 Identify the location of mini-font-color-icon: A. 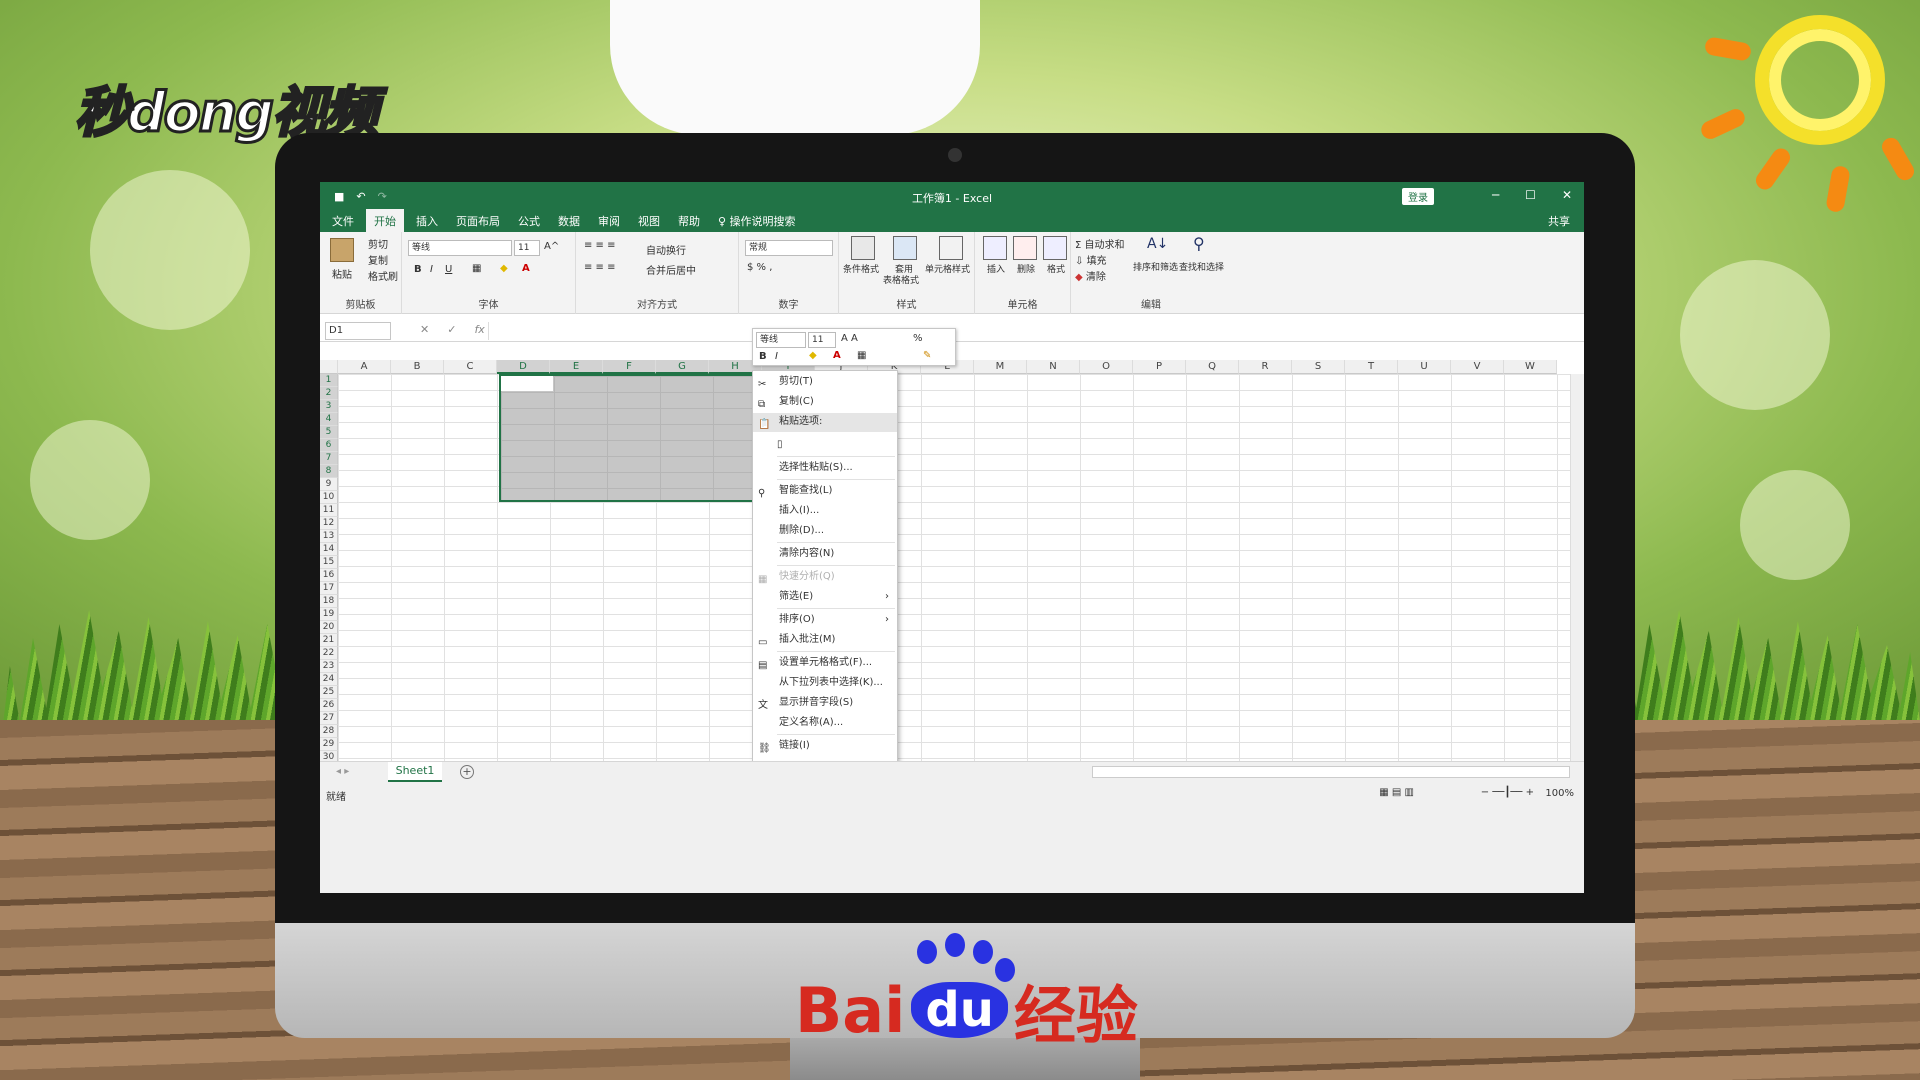
(837, 355).